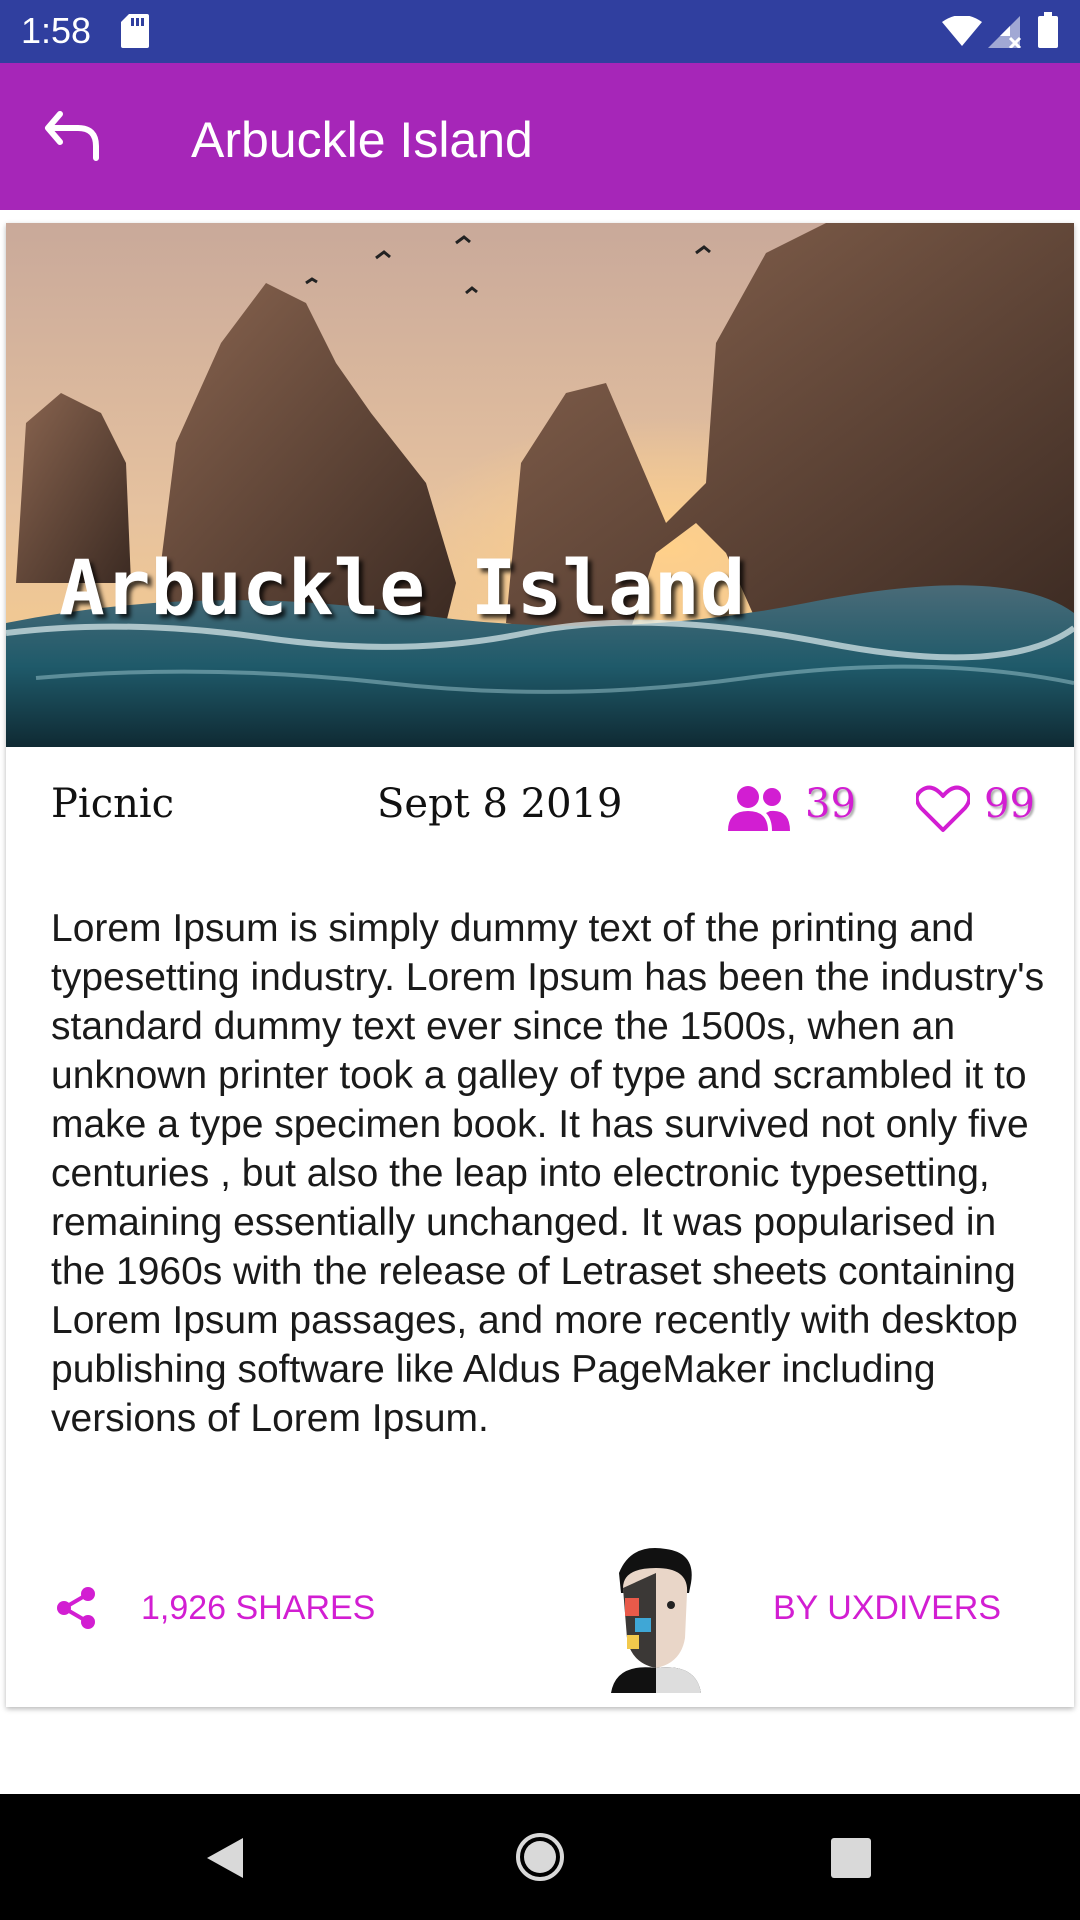  I want to click on back-button, so click(80, 138).